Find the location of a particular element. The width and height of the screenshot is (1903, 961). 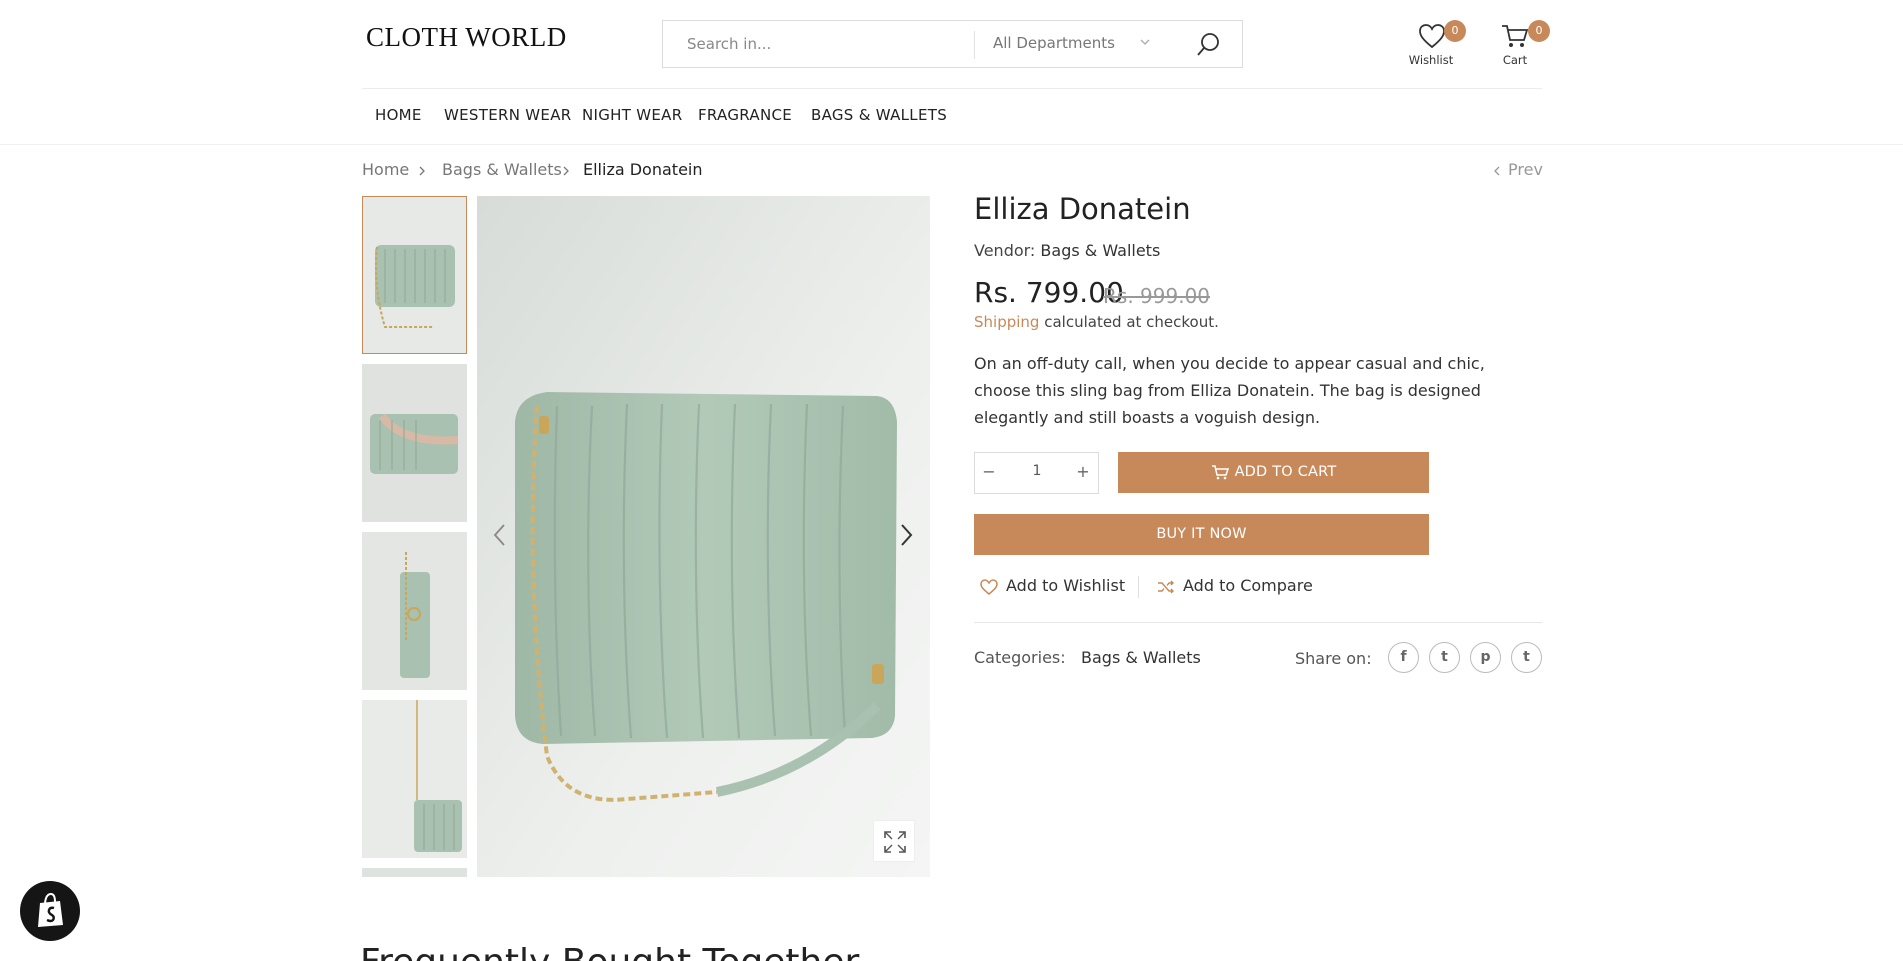

categories-label: Categories: is located at coordinates (1020, 657).